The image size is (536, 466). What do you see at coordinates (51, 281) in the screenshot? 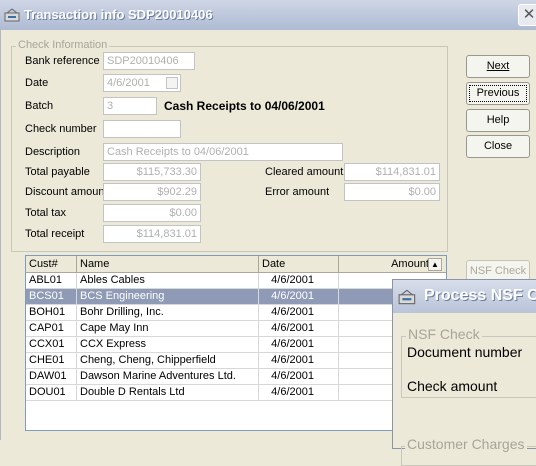
I see `cell-cust: ABL01` at bounding box center [51, 281].